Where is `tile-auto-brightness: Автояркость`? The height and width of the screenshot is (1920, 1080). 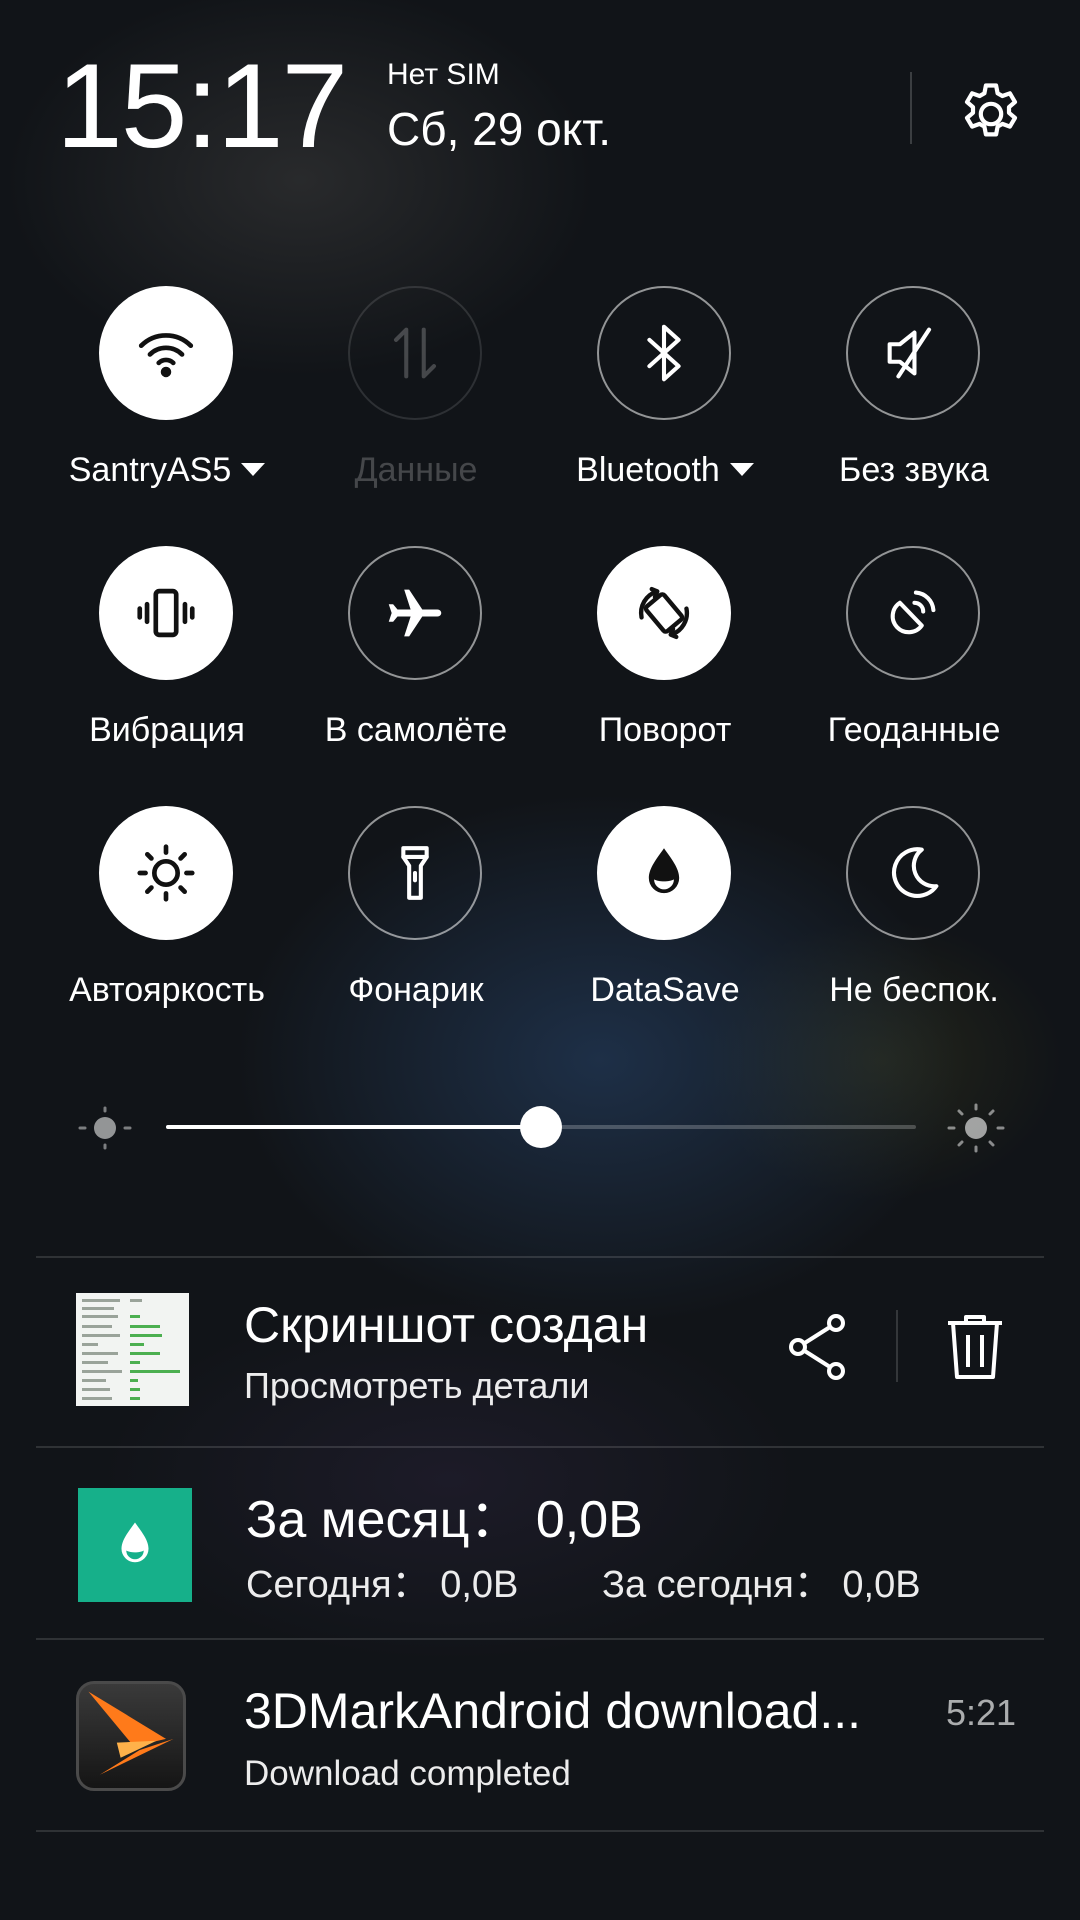
tile-auto-brightness: Автояркость is located at coordinates (167, 926).